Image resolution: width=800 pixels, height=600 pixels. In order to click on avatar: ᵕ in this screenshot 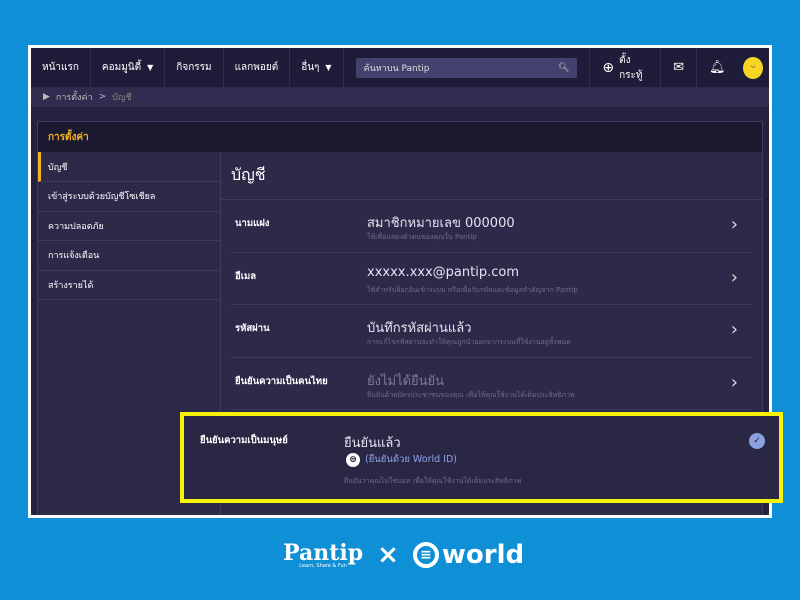, I will do `click(753, 67)`.